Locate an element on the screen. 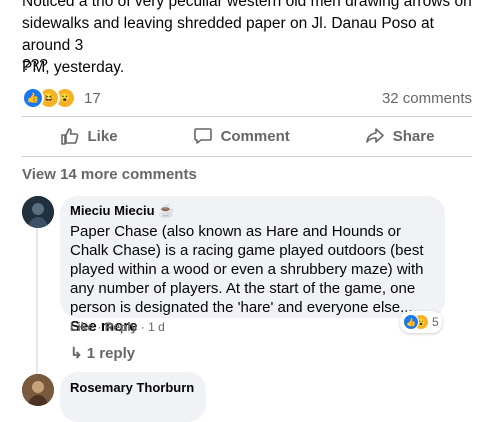  comment-bubble: Rosemary Thorburn is located at coordinates (133, 397).